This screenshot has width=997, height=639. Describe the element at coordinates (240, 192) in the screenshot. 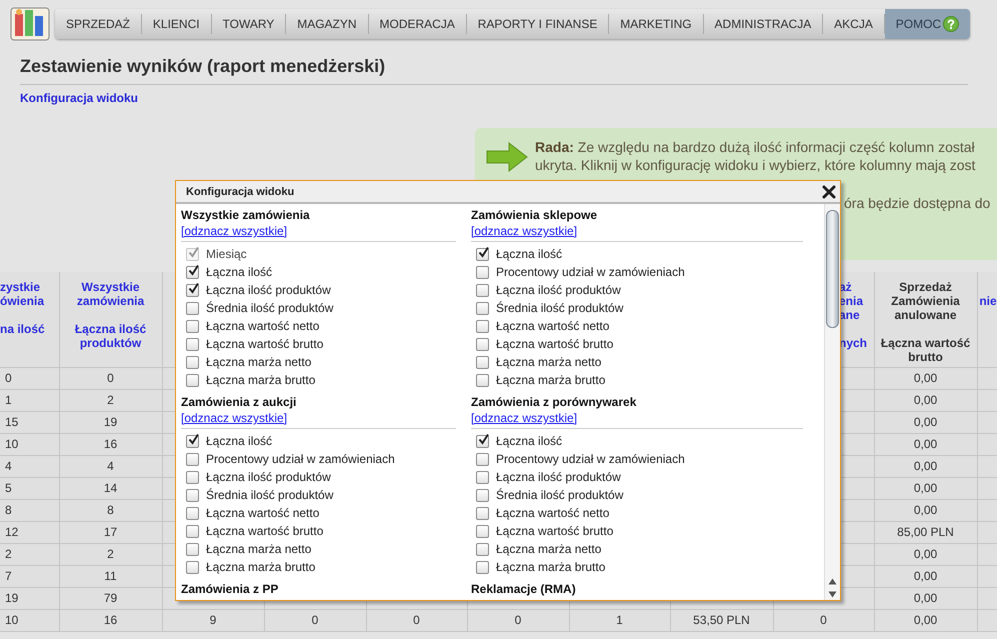

I see `dialog-title: Konfiguracja widoku` at that location.